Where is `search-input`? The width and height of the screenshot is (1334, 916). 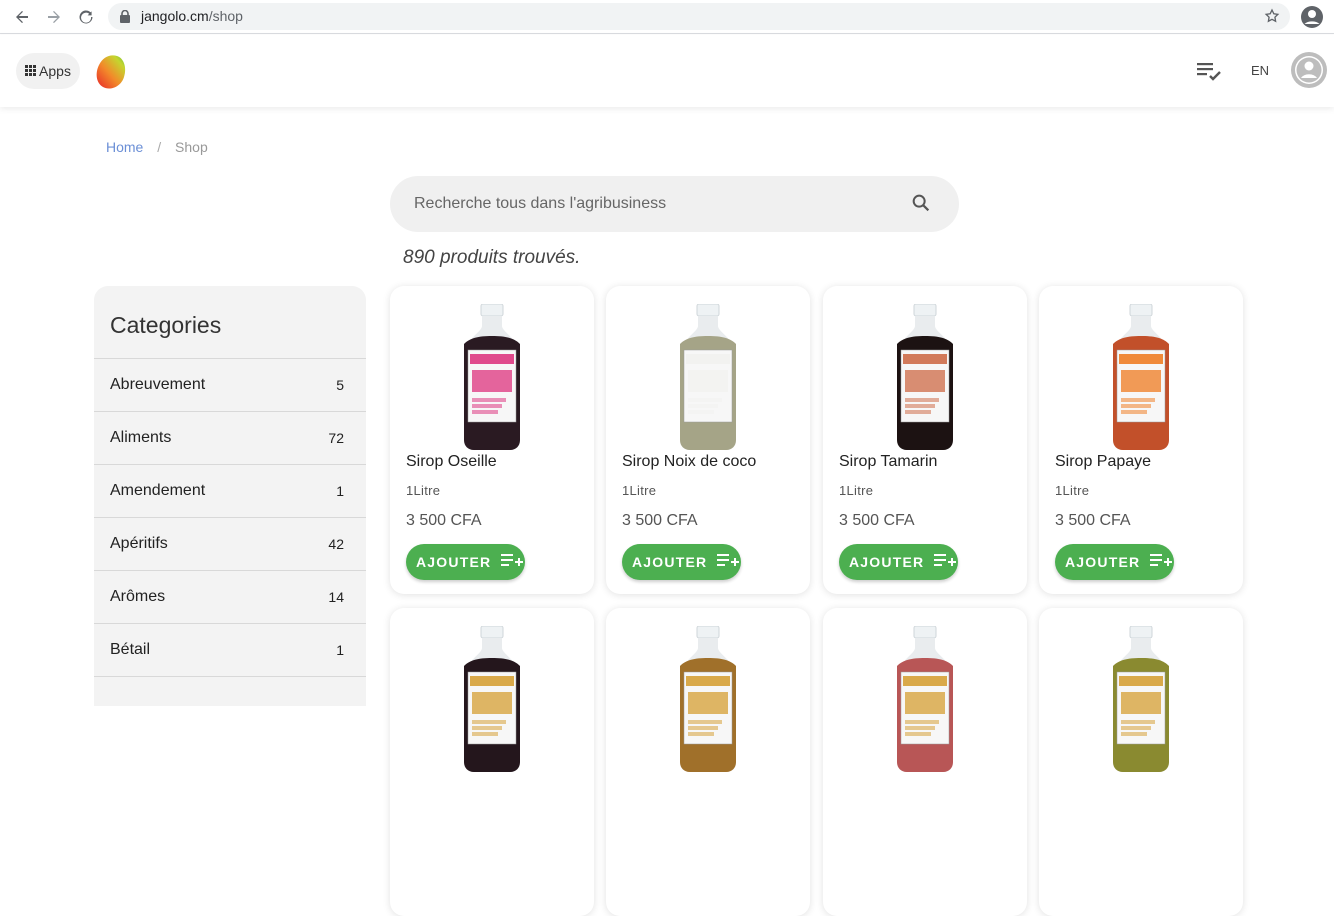
search-input is located at coordinates (654, 204).